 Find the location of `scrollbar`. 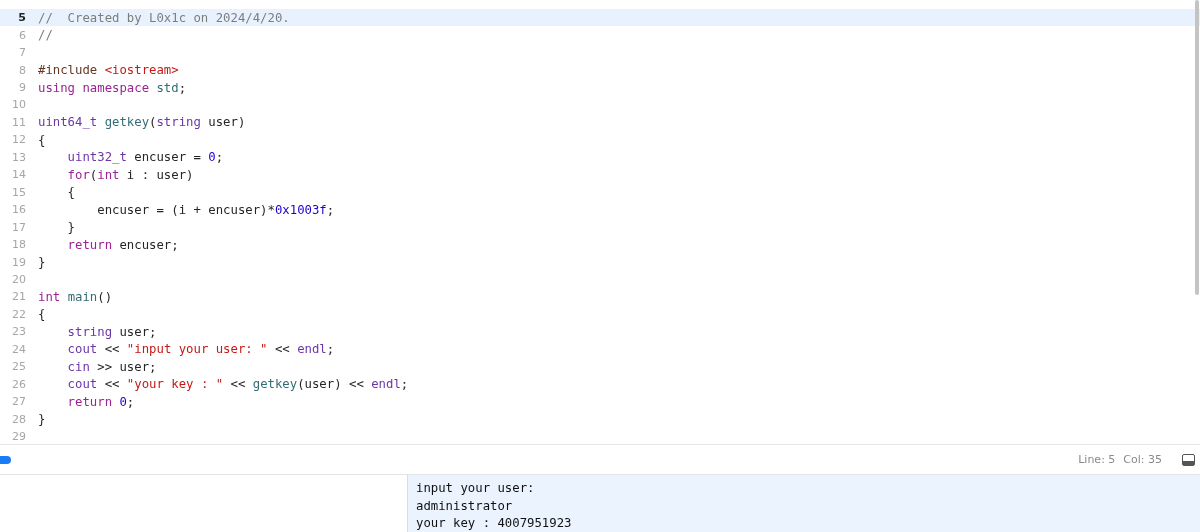

scrollbar is located at coordinates (1197, 147).